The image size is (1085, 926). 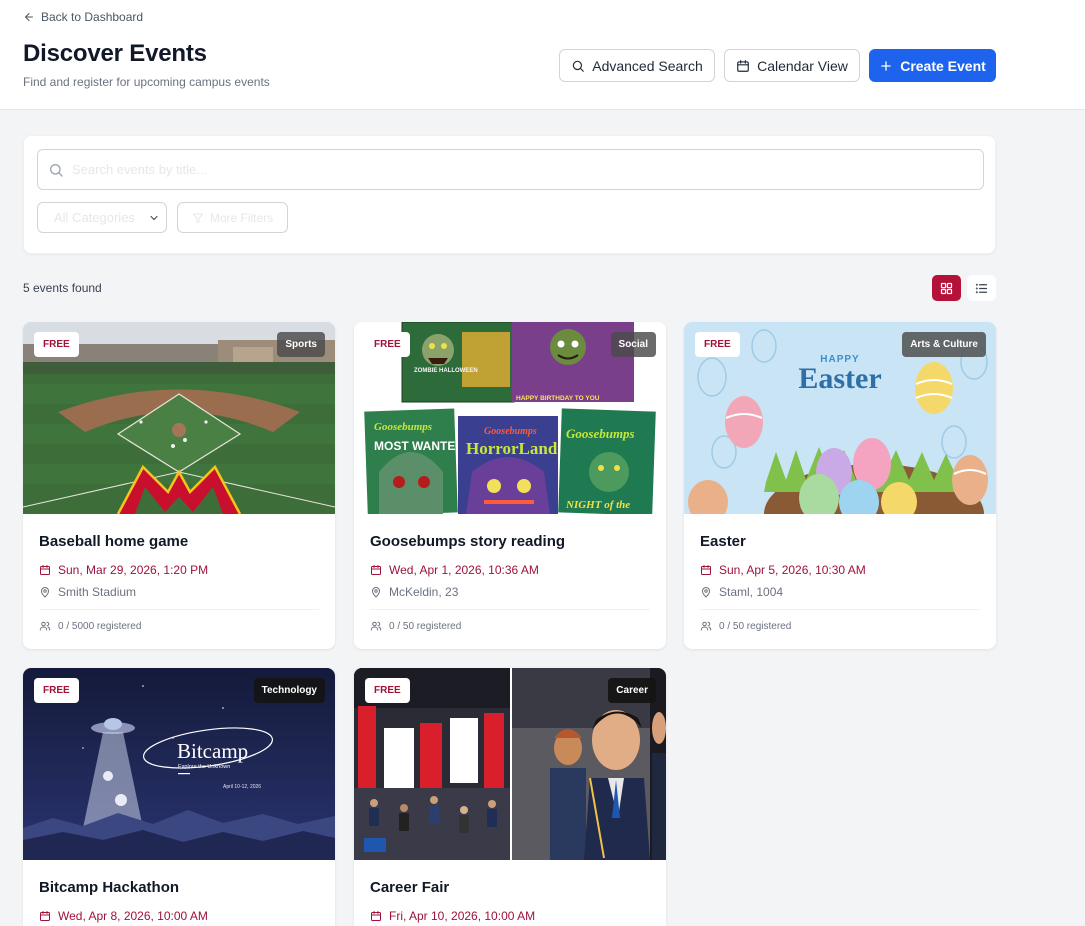 I want to click on event-date: Wed, Apr 1, 2026, 10:36 AM, so click(x=454, y=570).